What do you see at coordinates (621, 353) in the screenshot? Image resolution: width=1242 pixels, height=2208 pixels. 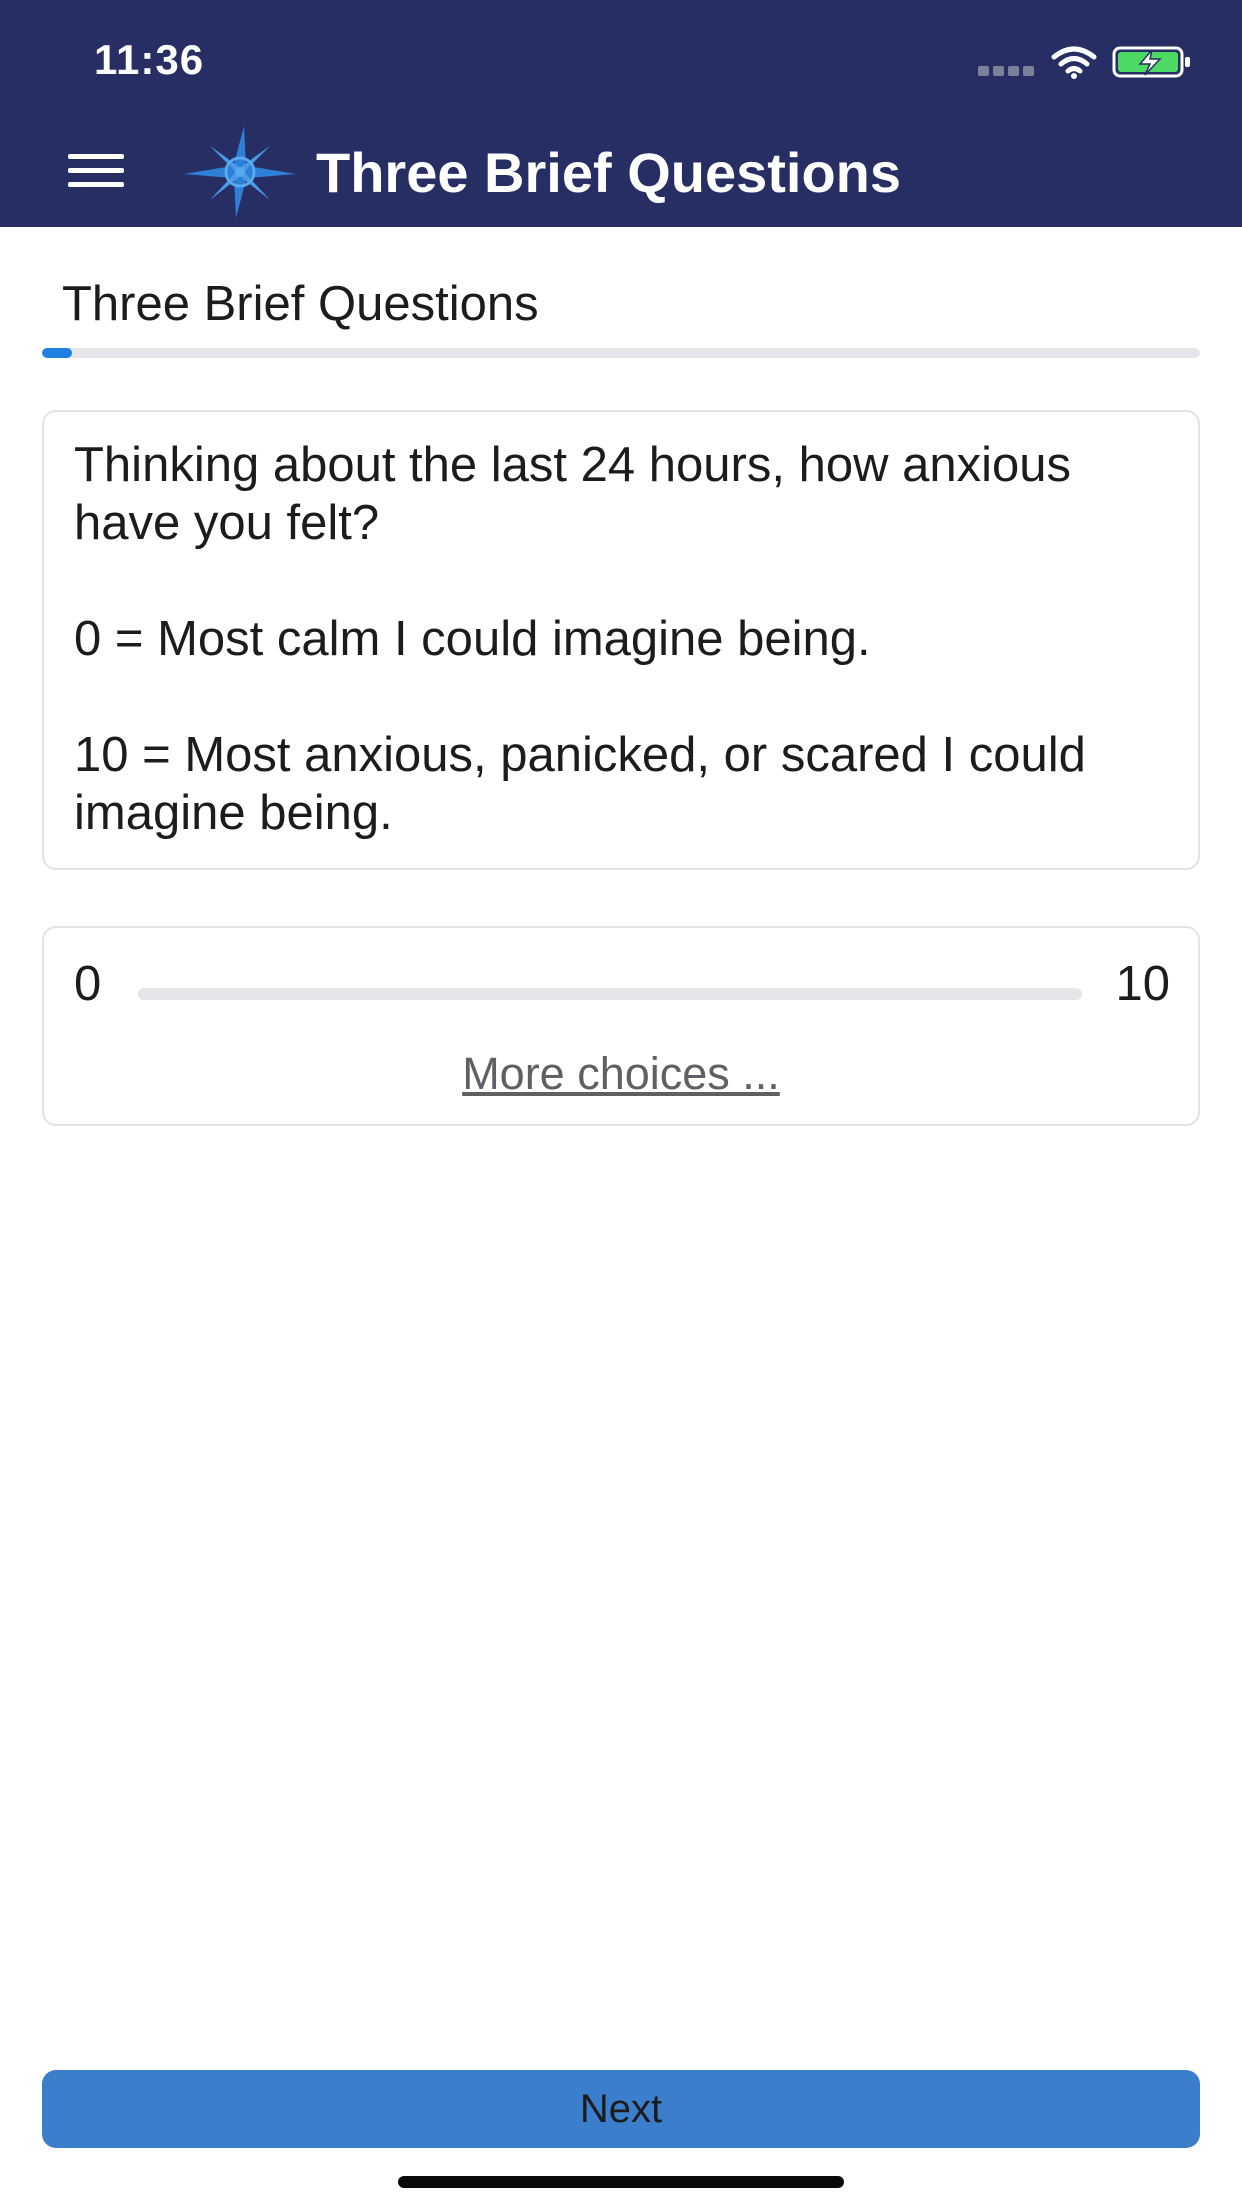 I see `survey-progress-bar` at bounding box center [621, 353].